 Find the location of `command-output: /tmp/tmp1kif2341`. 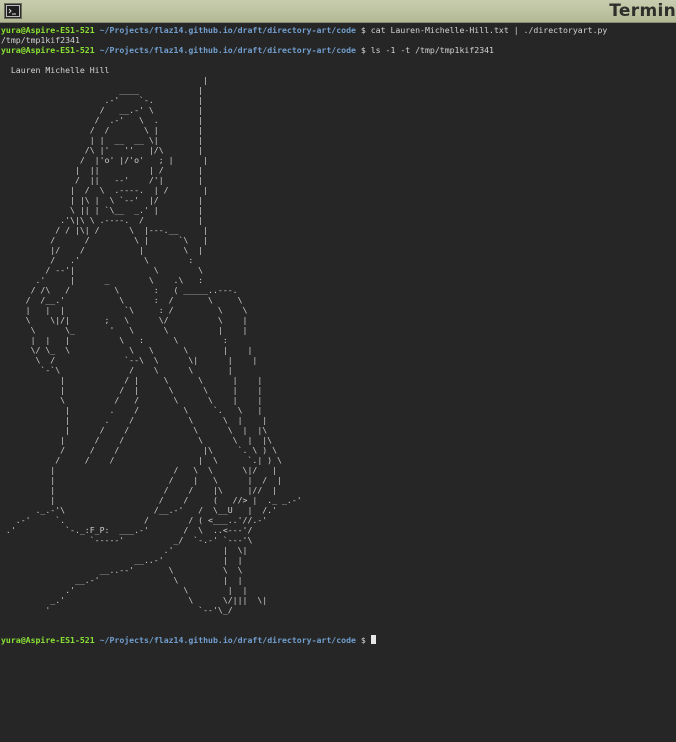

command-output: /tmp/tmp1kif2341 is located at coordinates (40, 40).